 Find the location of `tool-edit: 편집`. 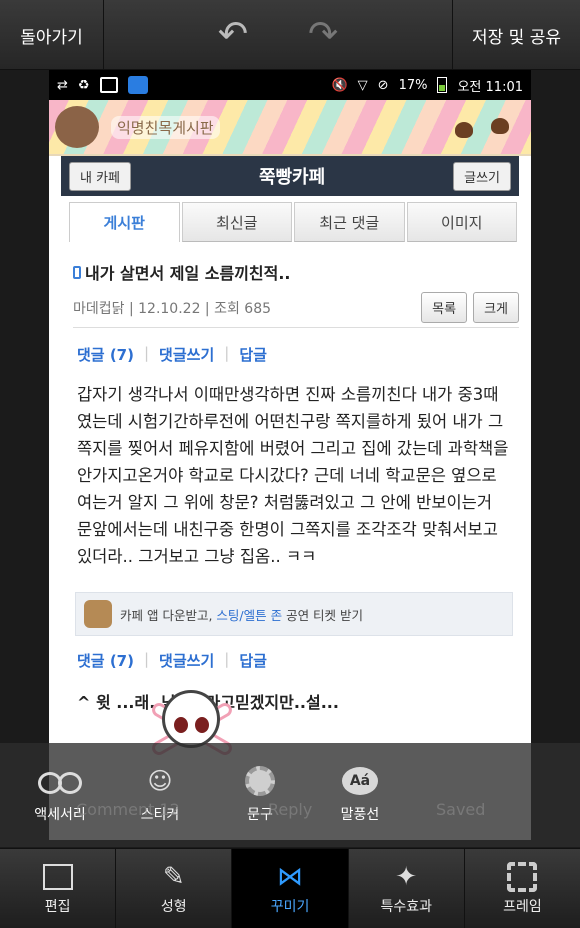

tool-edit: 편집 is located at coordinates (58, 888).